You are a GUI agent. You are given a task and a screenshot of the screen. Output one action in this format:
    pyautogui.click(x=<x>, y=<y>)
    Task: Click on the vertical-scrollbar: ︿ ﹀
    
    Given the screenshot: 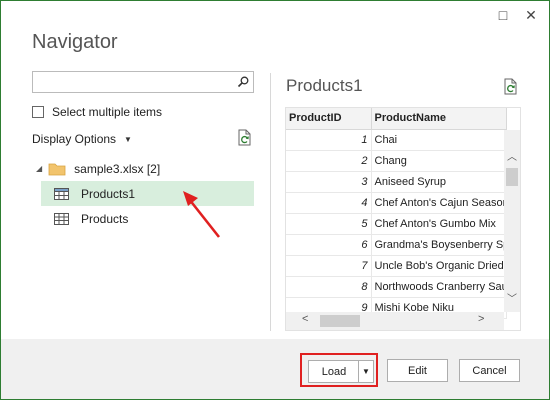 What is the action you would take?
    pyautogui.click(x=512, y=221)
    